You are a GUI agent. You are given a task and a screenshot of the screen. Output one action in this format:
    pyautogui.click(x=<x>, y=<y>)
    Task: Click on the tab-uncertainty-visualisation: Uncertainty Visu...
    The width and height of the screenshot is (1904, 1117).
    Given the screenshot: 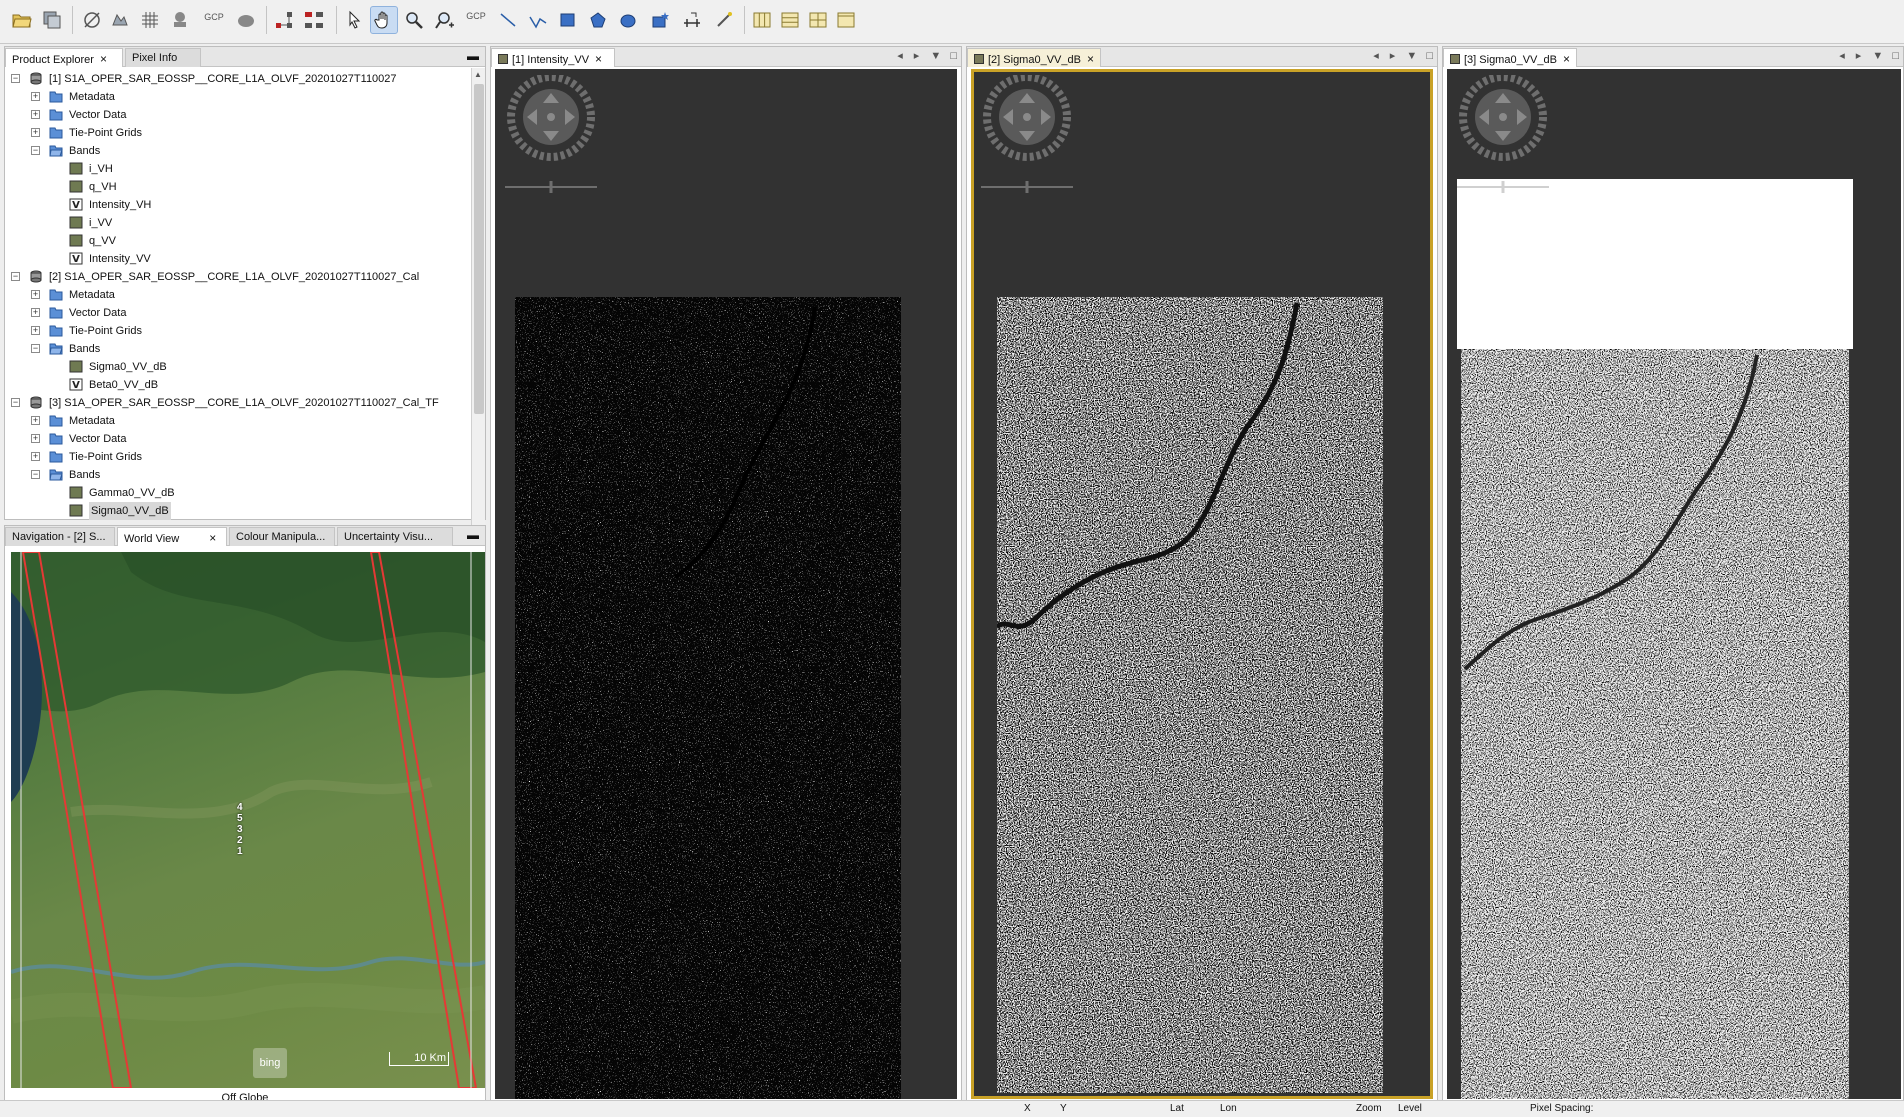 What is the action you would take?
    pyautogui.click(x=395, y=536)
    